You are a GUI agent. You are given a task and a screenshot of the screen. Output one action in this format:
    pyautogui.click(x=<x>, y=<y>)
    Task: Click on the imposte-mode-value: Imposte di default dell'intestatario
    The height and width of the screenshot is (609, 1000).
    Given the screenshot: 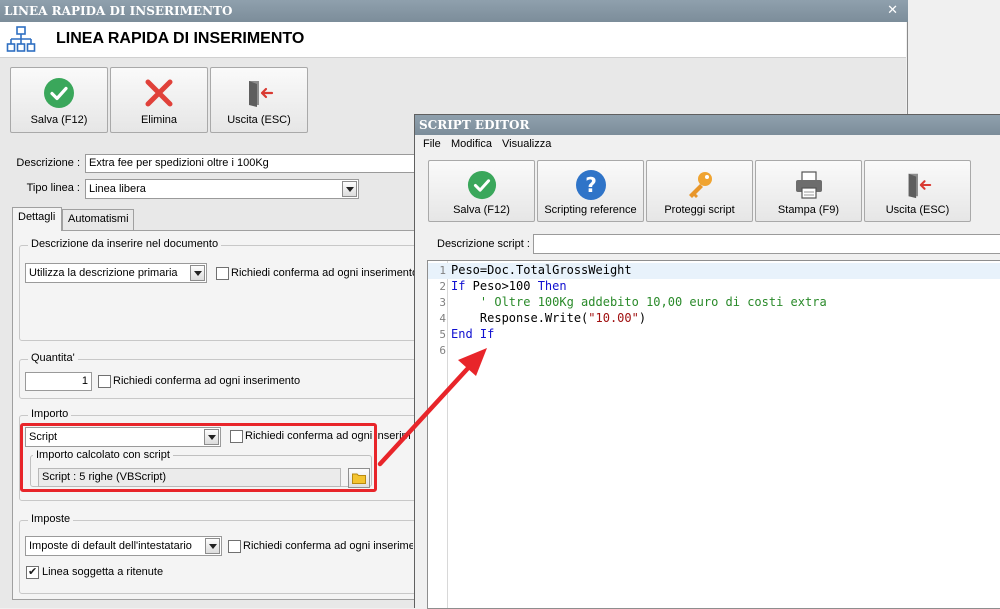 What is the action you would take?
    pyautogui.click(x=110, y=546)
    